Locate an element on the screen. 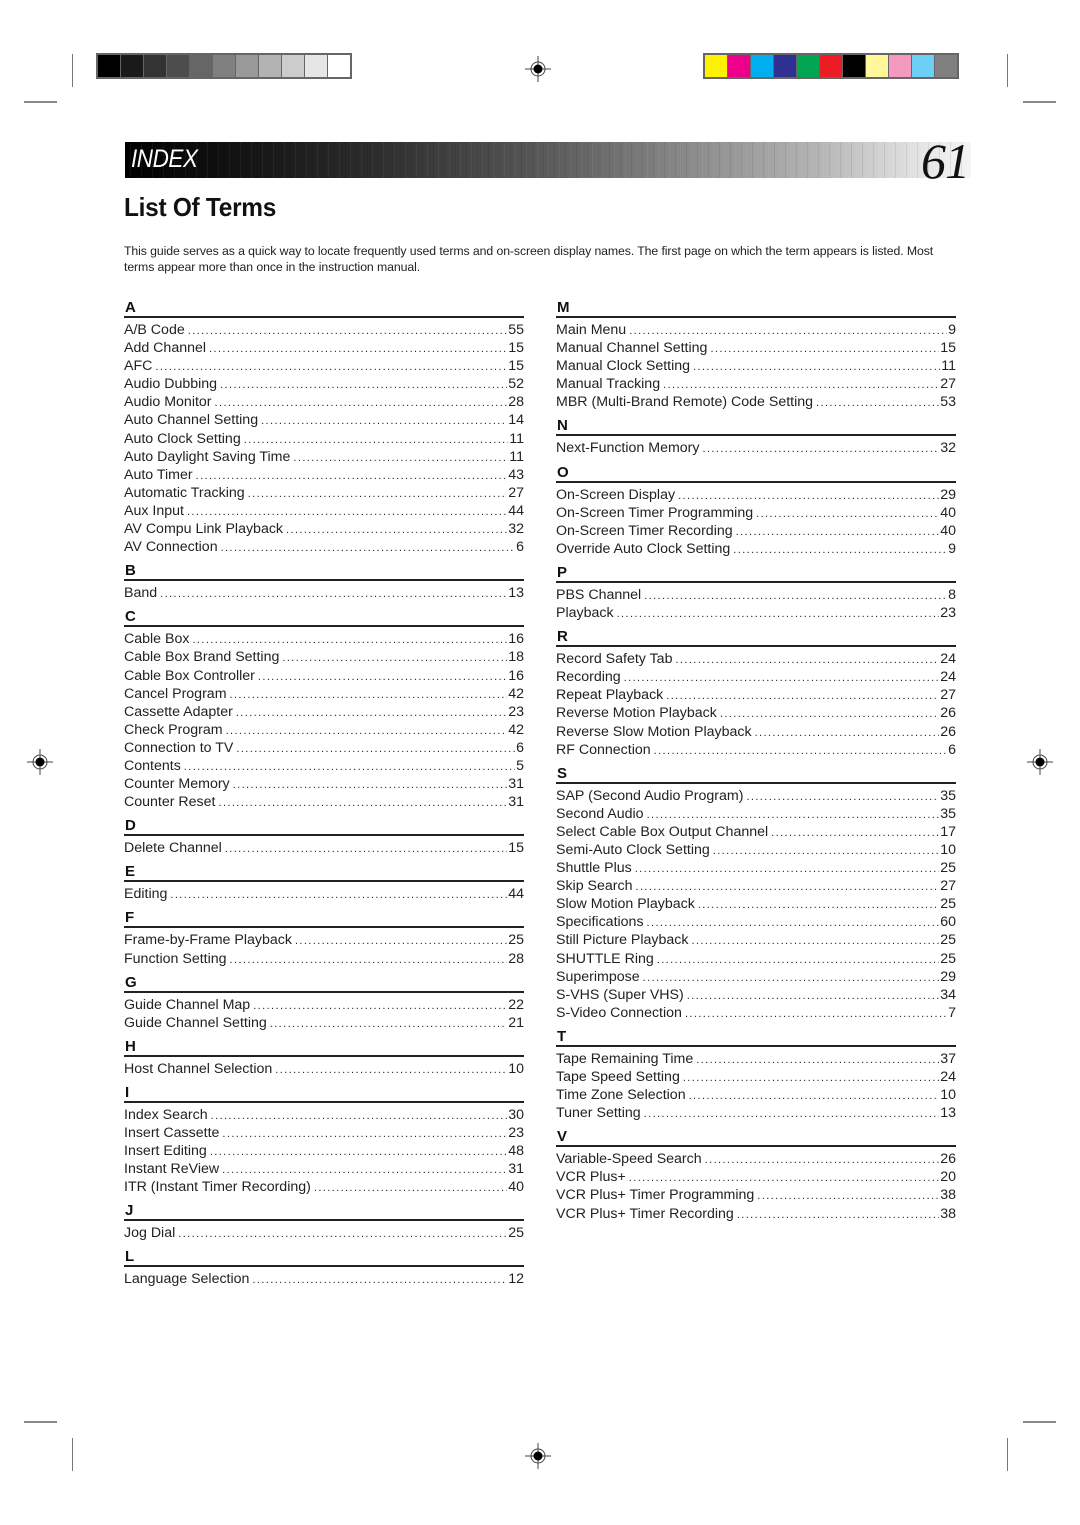  index-entry: VCR Plus+ Timer Recording 38 is located at coordinates (756, 1215).